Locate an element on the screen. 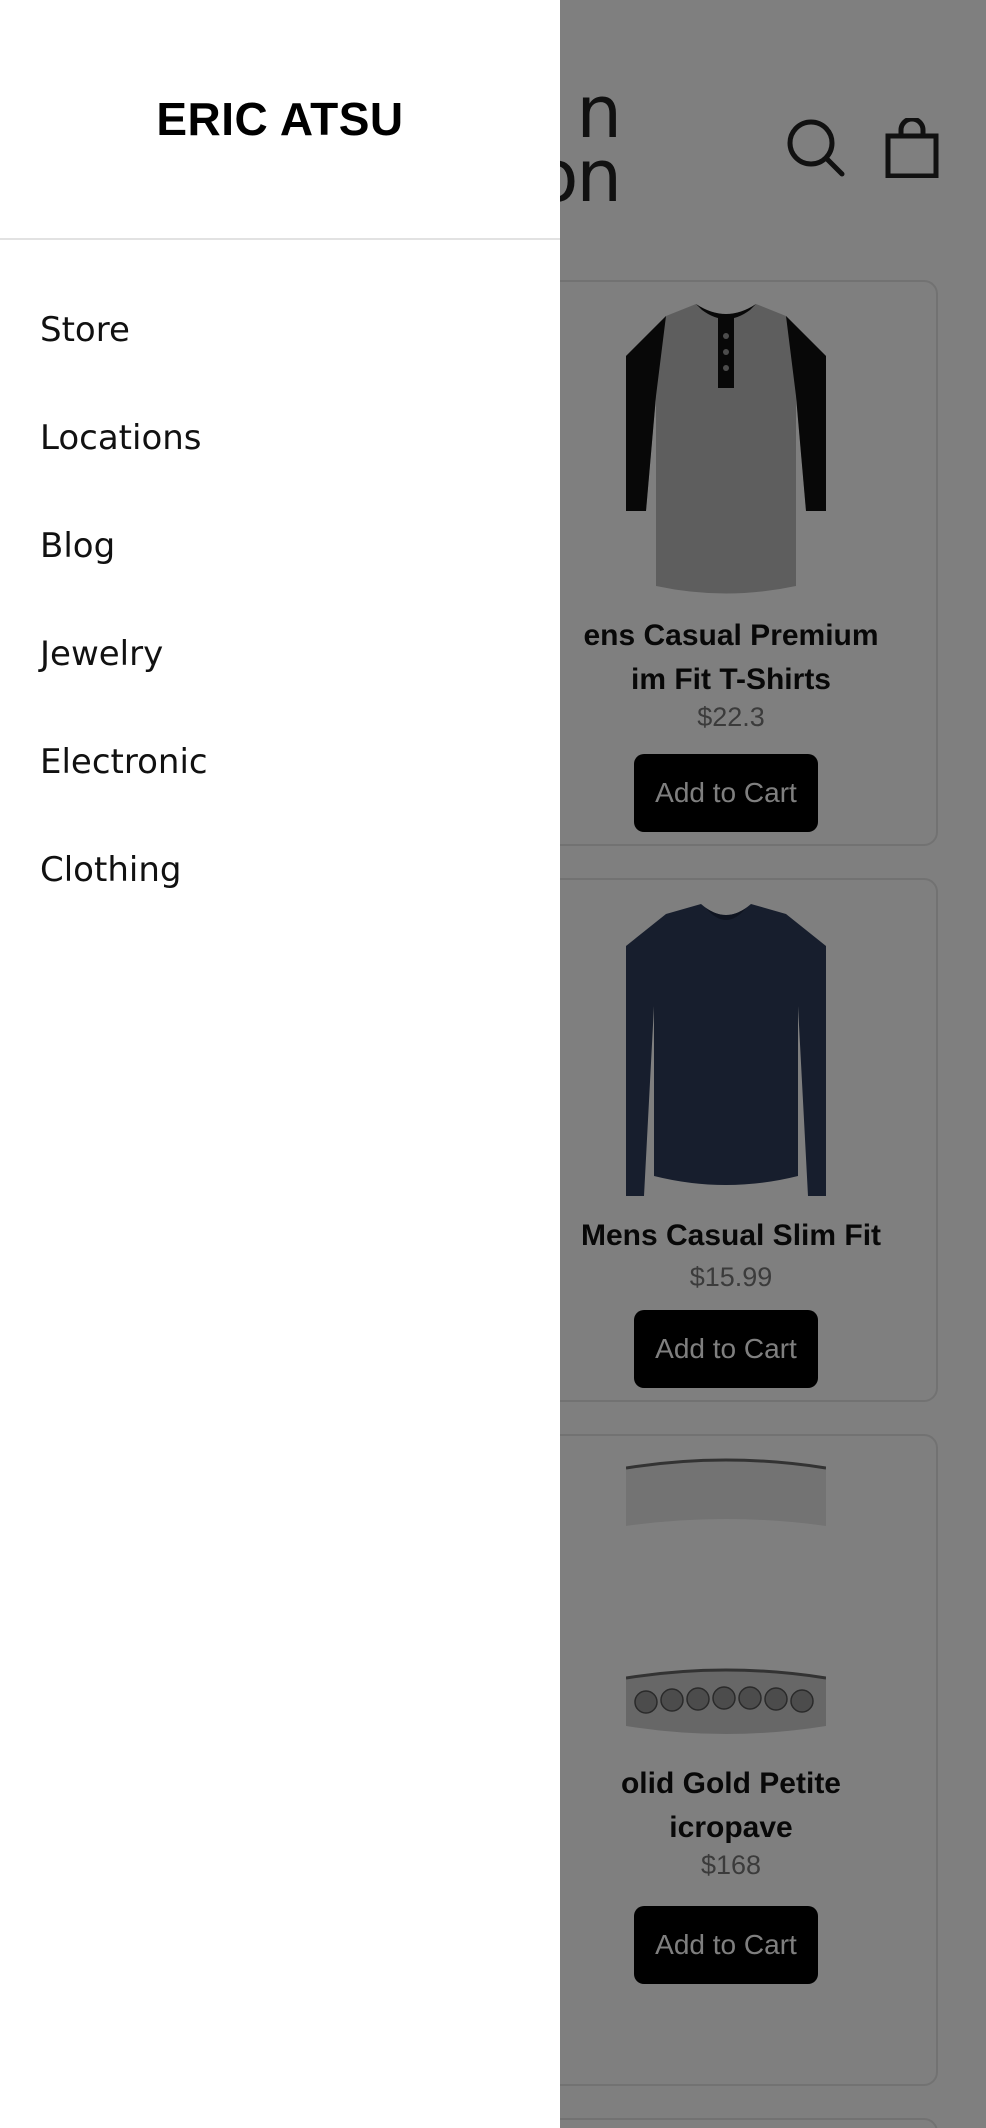 The height and width of the screenshot is (2128, 986). drawer-item-locations: Locations is located at coordinates (280, 438).